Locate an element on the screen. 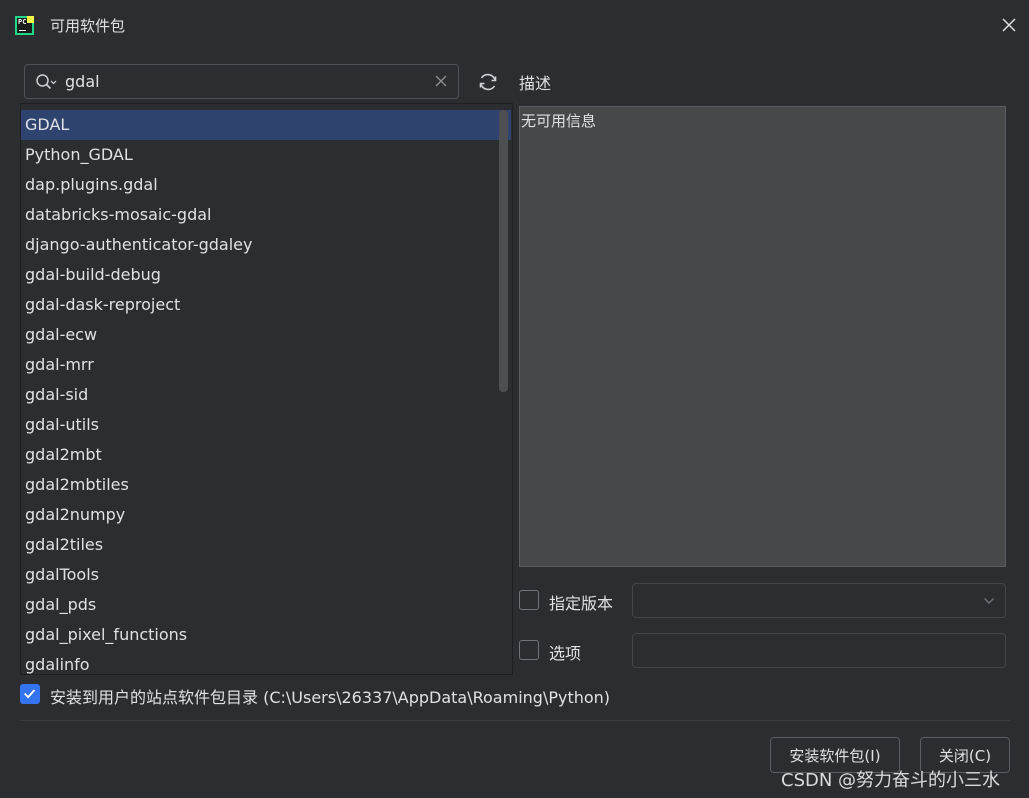 The image size is (1029, 798). package-list-item: dap.plugins.gdal is located at coordinates (266, 185).